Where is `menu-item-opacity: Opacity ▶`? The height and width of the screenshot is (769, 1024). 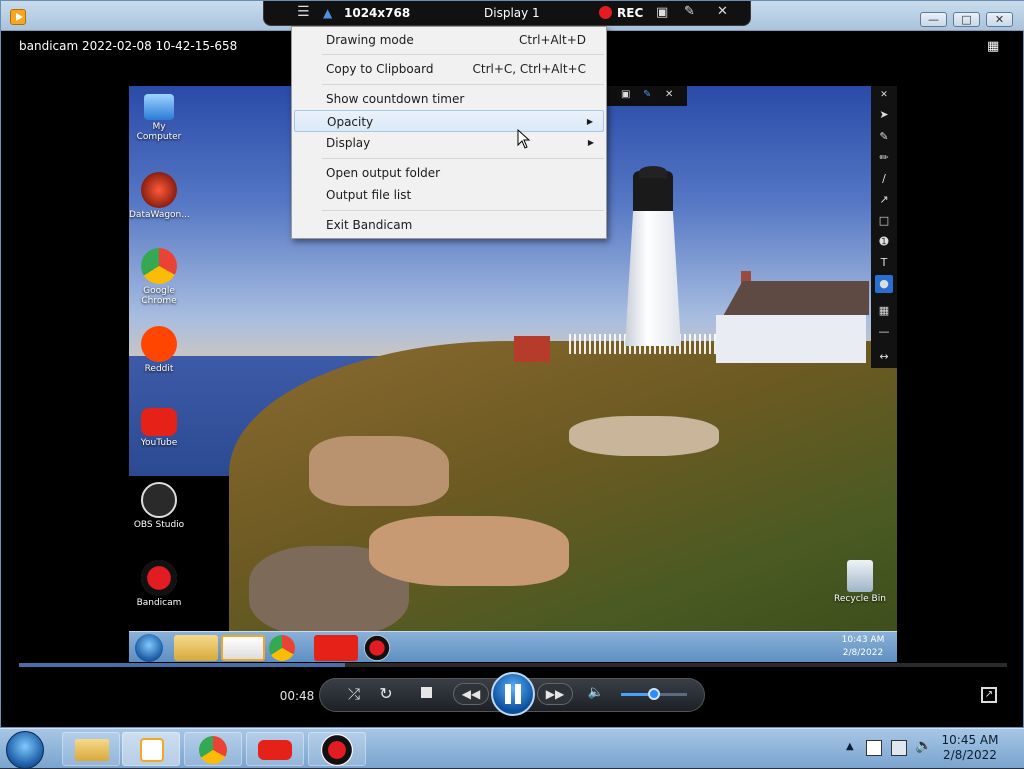
menu-item-opacity: Opacity ▶ is located at coordinates (449, 121).